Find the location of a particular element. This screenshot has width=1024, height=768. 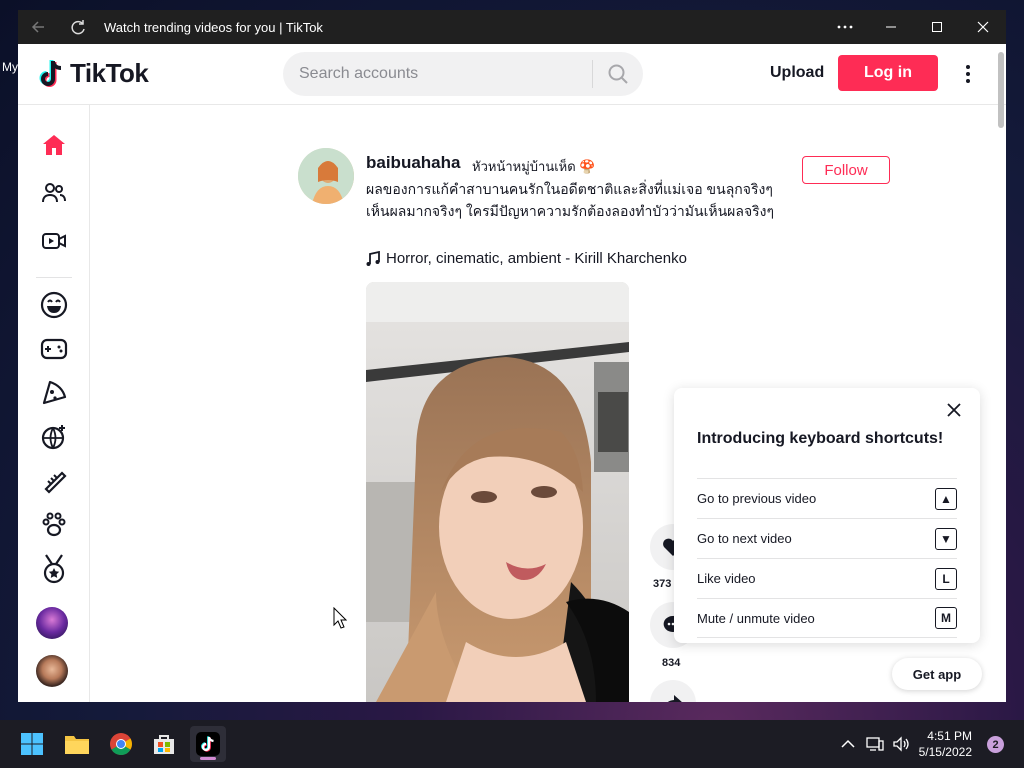

windows-icon is located at coordinates (32, 744).